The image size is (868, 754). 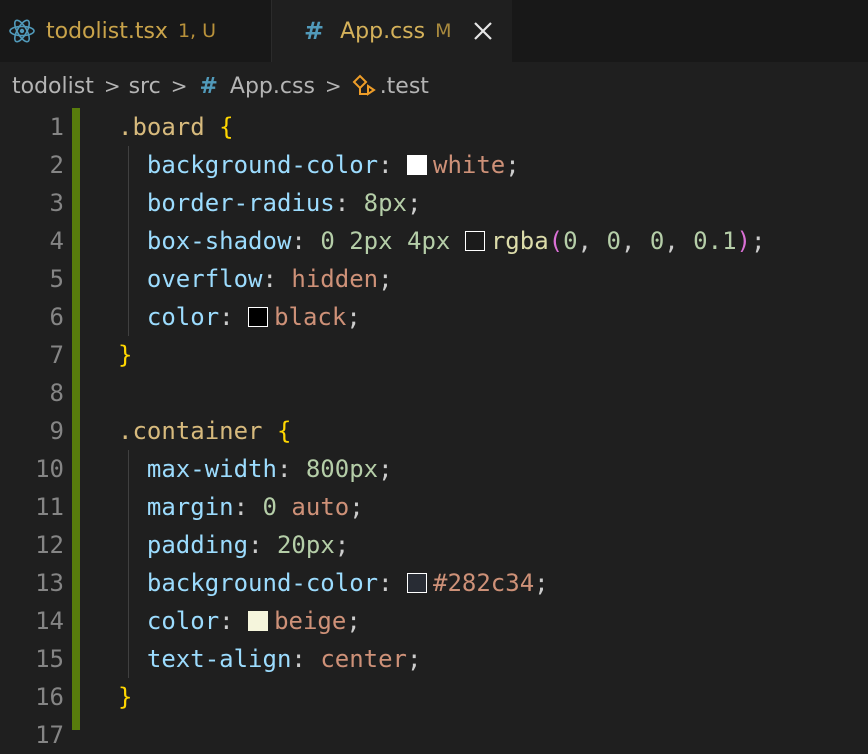 What do you see at coordinates (56, 165) in the screenshot?
I see `line-number: 2` at bounding box center [56, 165].